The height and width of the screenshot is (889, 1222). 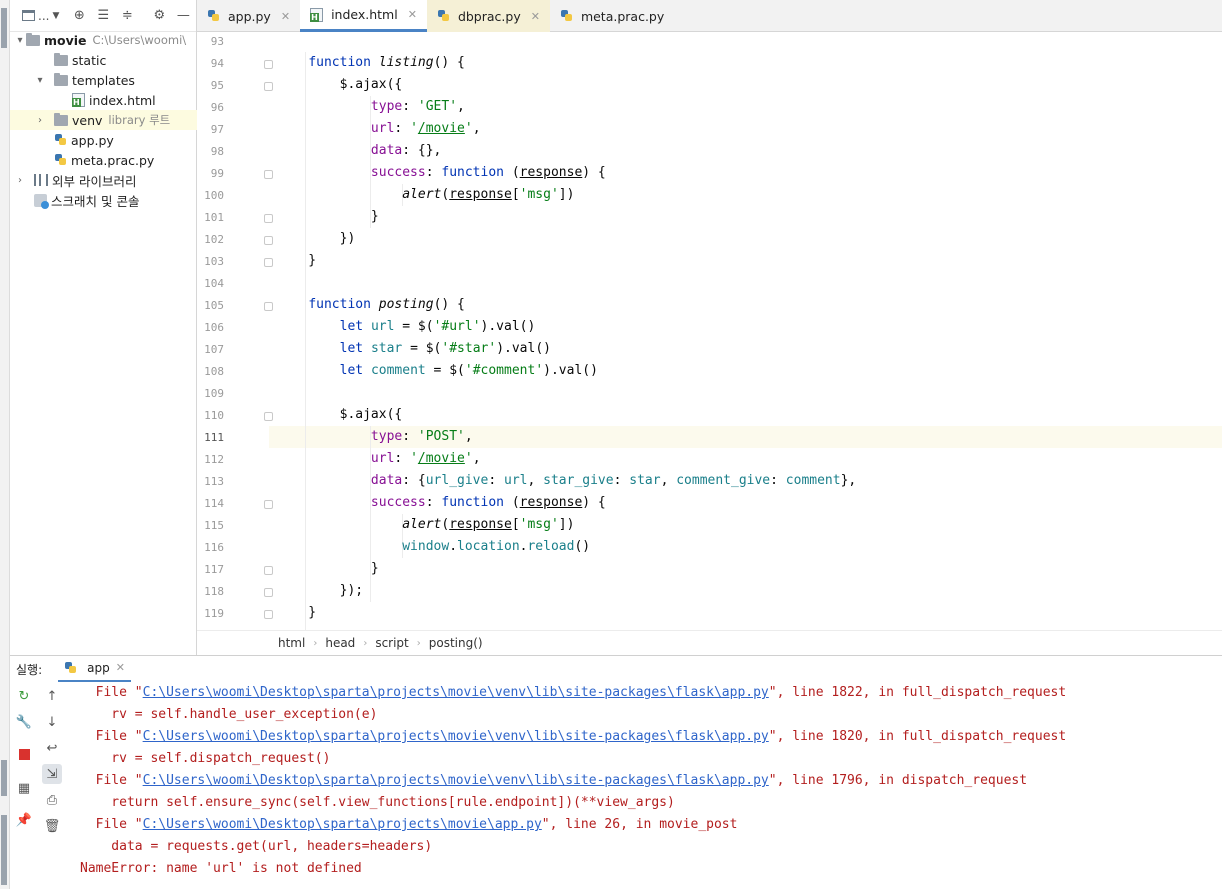 What do you see at coordinates (214, 217) in the screenshot?
I see `line-number: 101` at bounding box center [214, 217].